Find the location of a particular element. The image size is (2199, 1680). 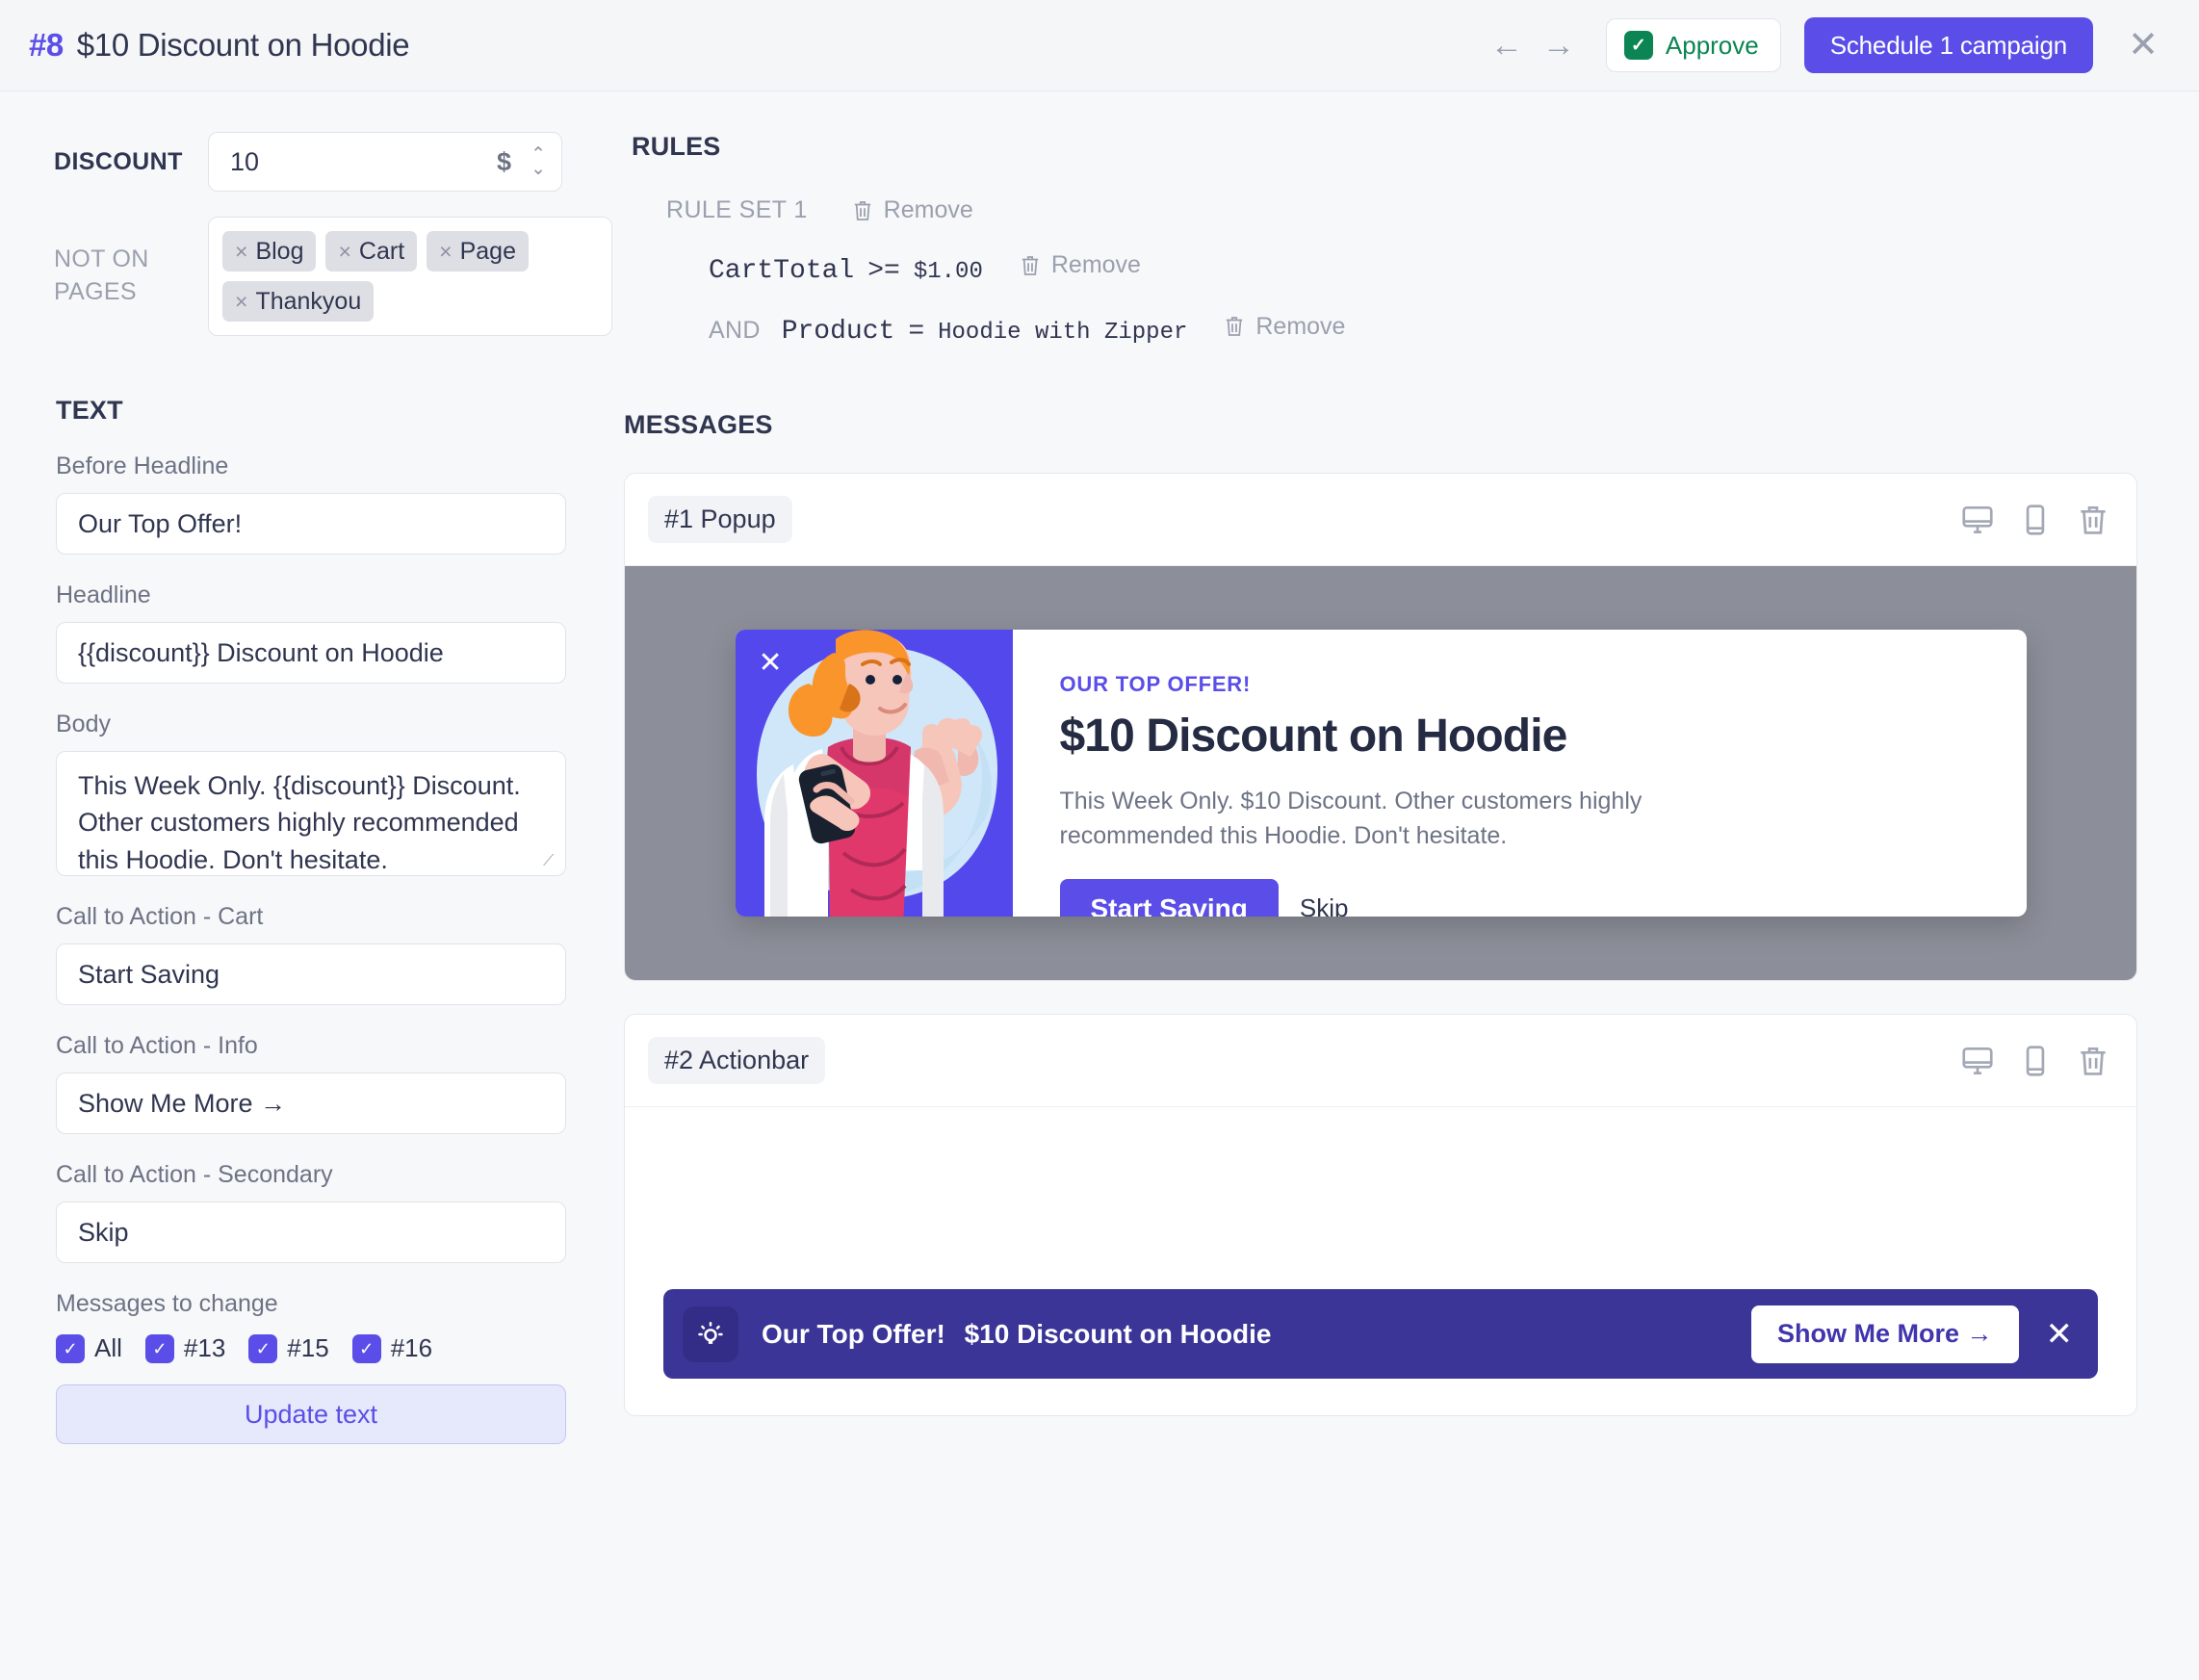

resize-grip-icon: ⟋ is located at coordinates (551, 862).